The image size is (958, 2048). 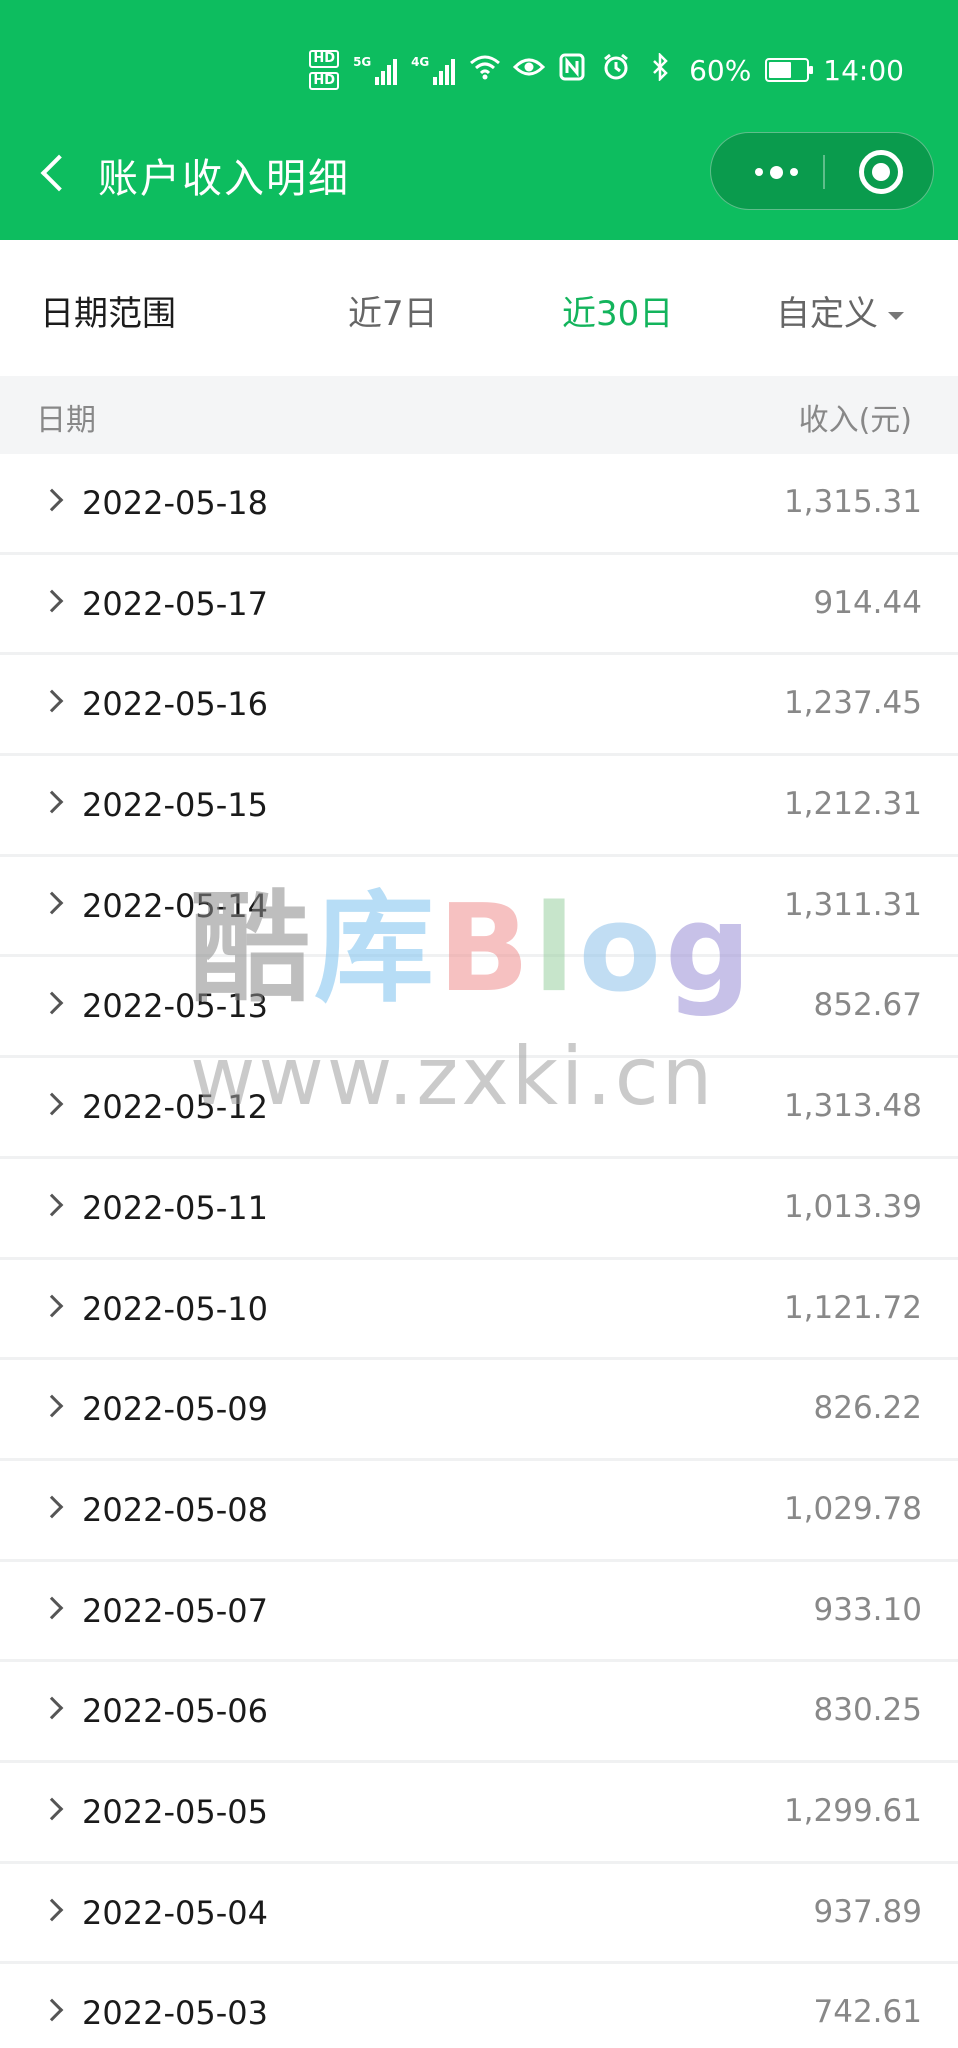 I want to click on filter-option-30-days: 近30日, so click(x=617, y=310).